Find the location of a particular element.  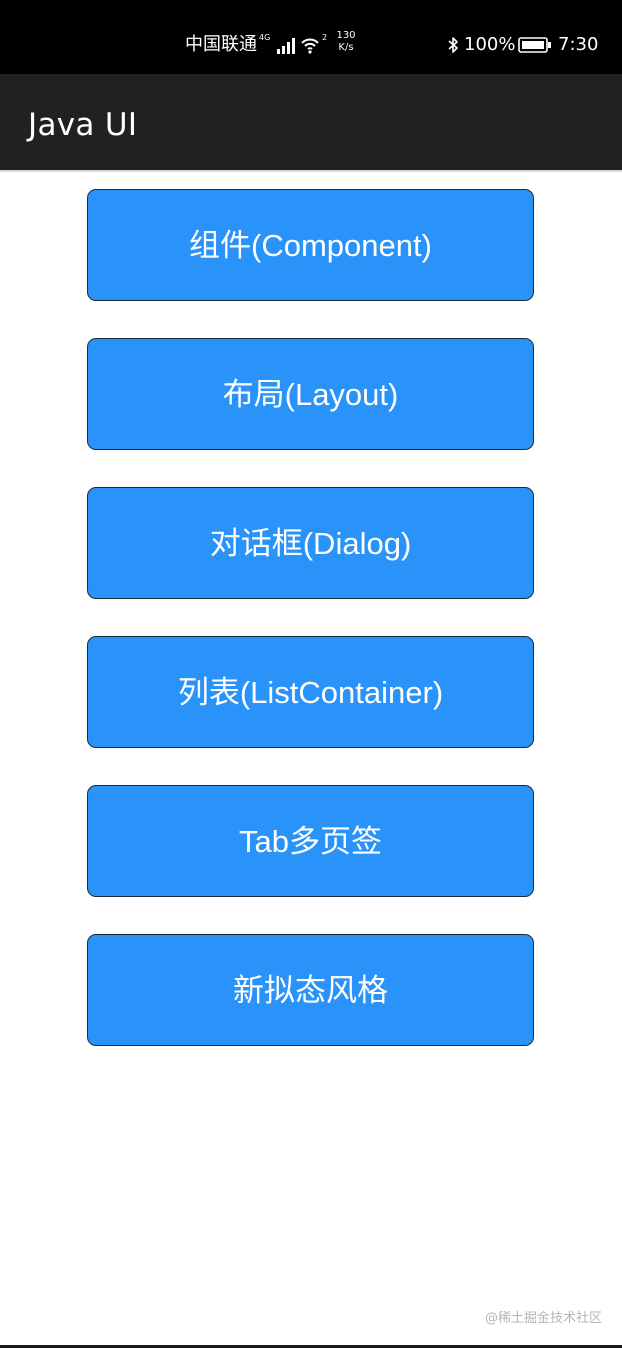

app-title: Java UI is located at coordinates (83, 125).